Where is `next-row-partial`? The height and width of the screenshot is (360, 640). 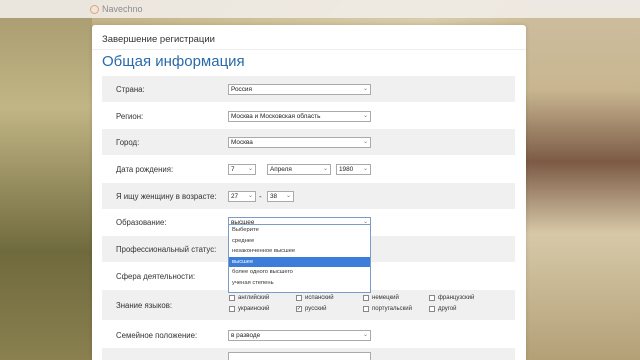 next-row-partial is located at coordinates (308, 354).